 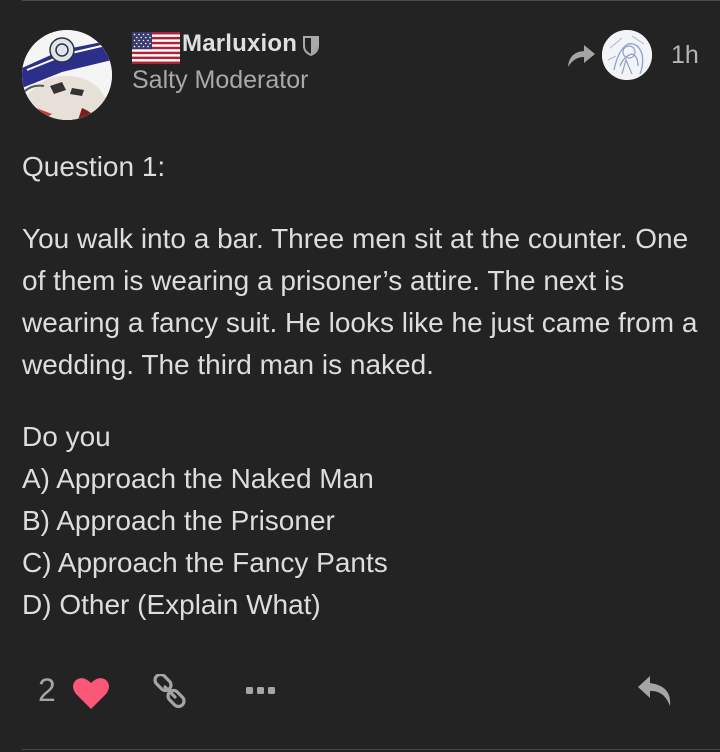 What do you see at coordinates (371, 749) in the screenshot?
I see `bottom-divider` at bounding box center [371, 749].